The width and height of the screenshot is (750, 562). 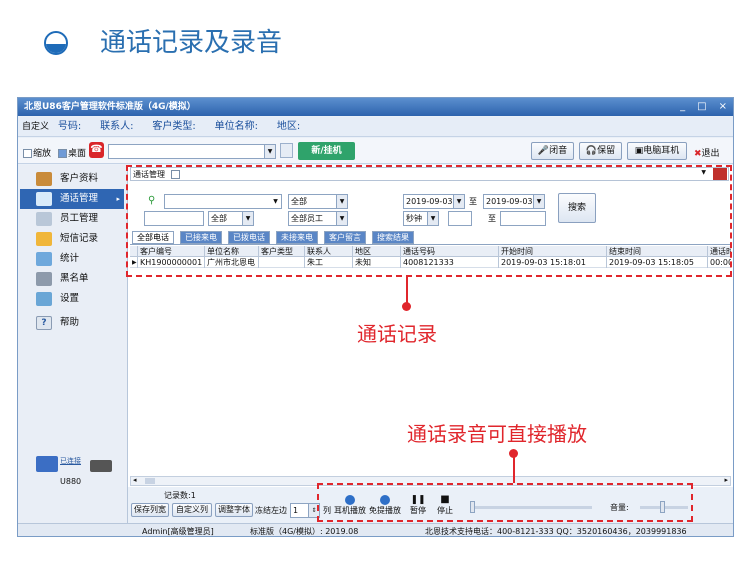 I want to click on sidebar-label: 设置, so click(x=70, y=298).